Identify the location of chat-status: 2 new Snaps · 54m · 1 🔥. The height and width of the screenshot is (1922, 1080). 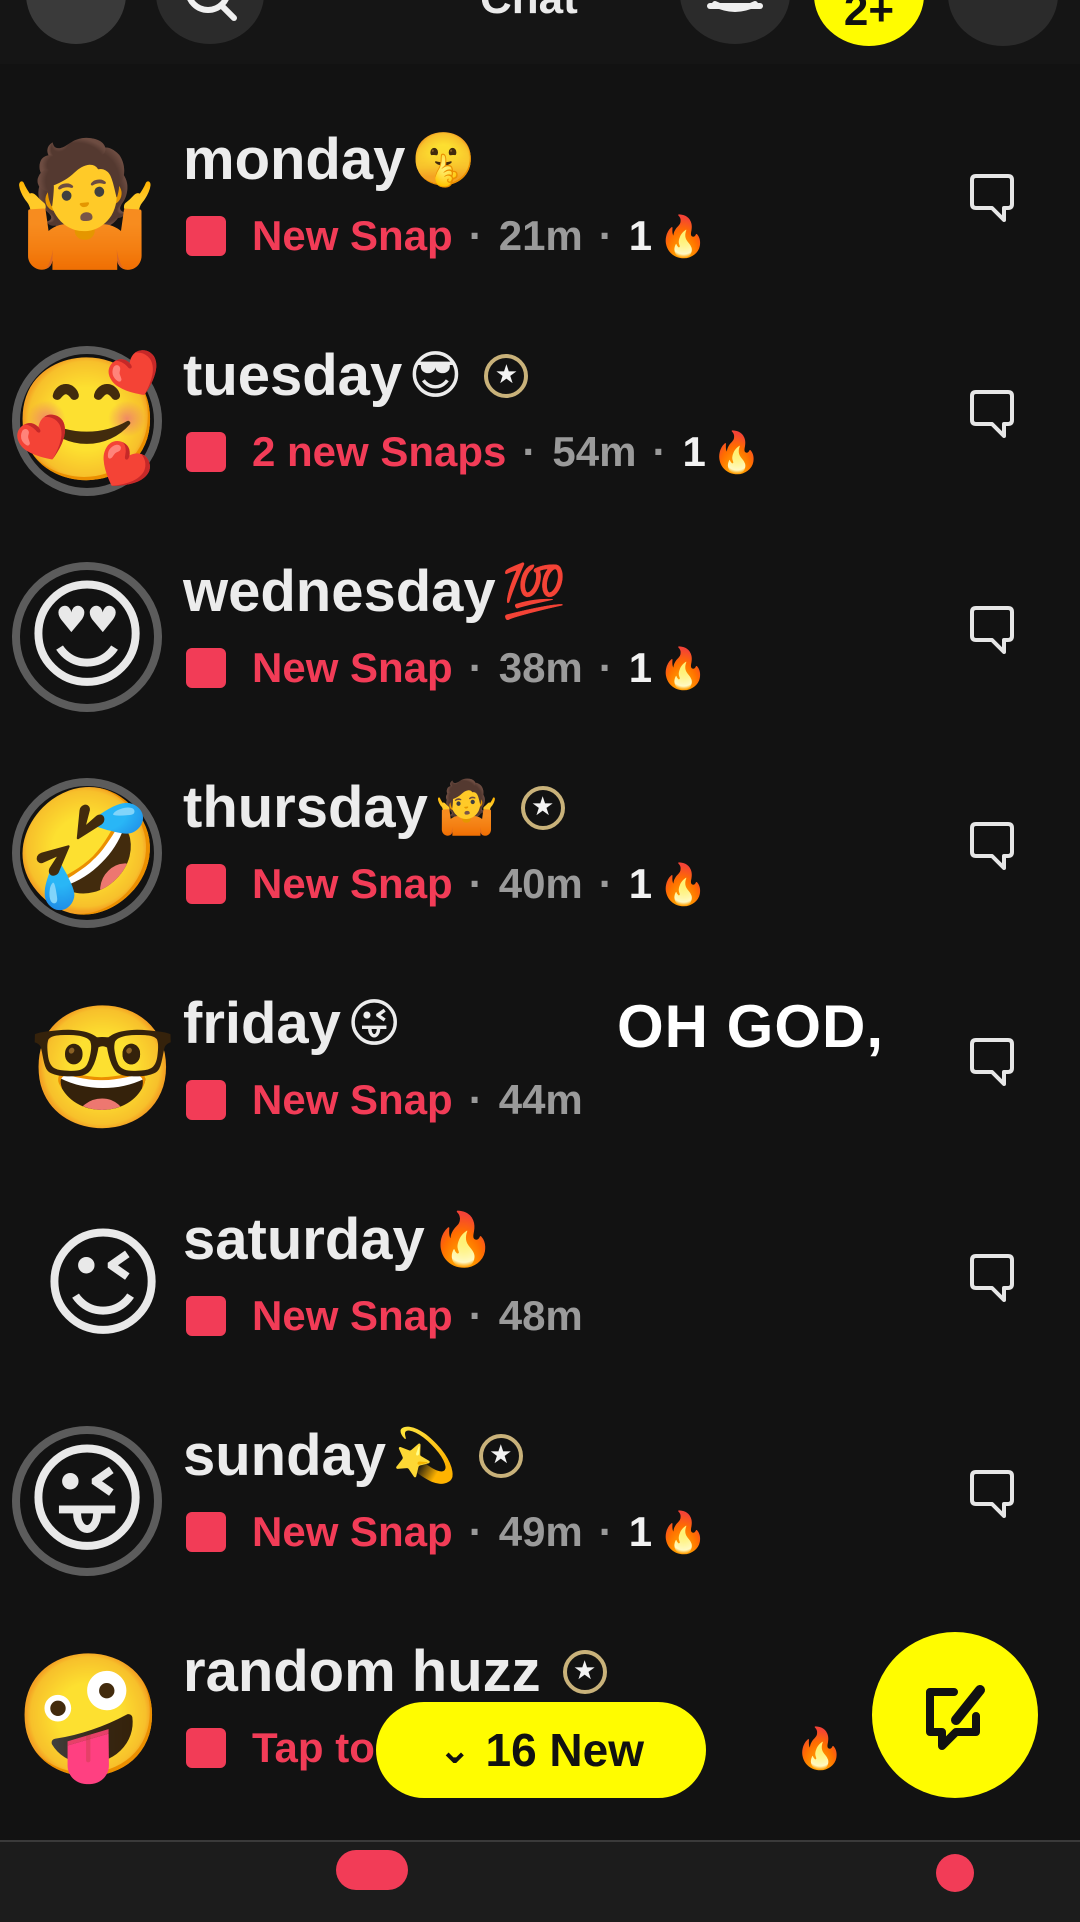
(474, 452).